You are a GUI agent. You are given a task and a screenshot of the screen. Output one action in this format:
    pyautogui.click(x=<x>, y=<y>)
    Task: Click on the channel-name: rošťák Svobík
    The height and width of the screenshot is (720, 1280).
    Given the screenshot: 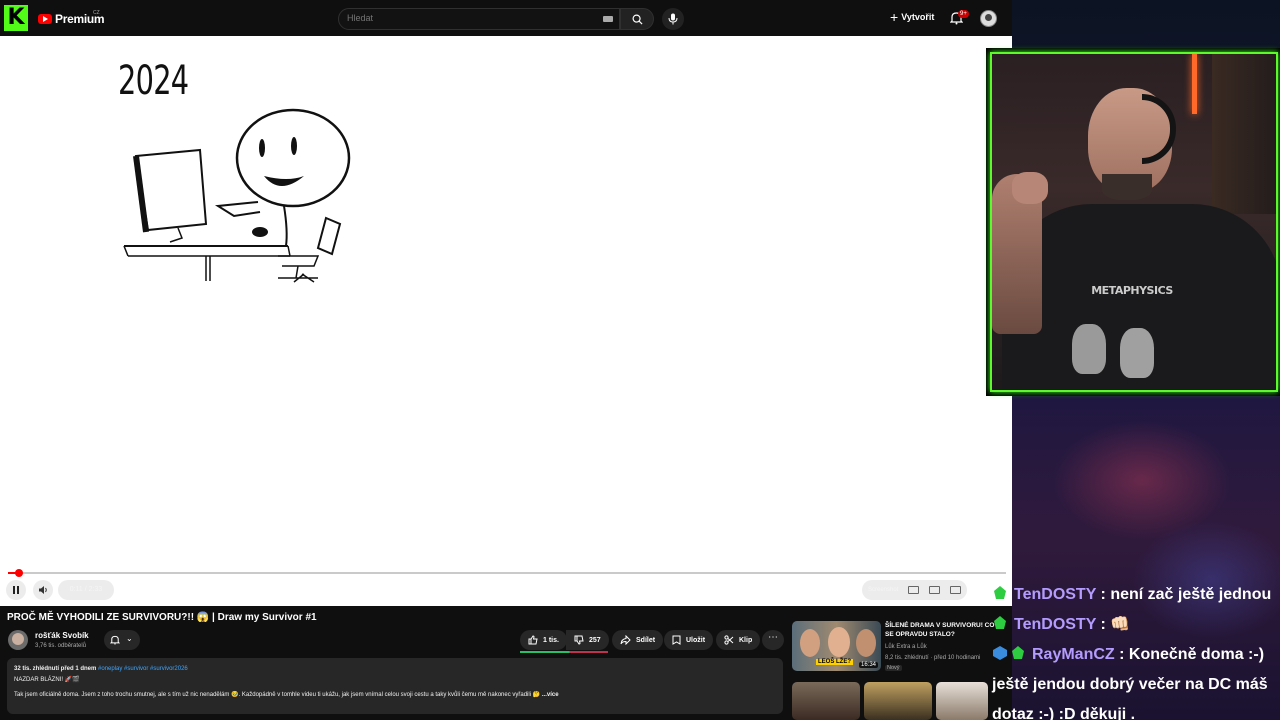 What is the action you would take?
    pyautogui.click(x=62, y=635)
    